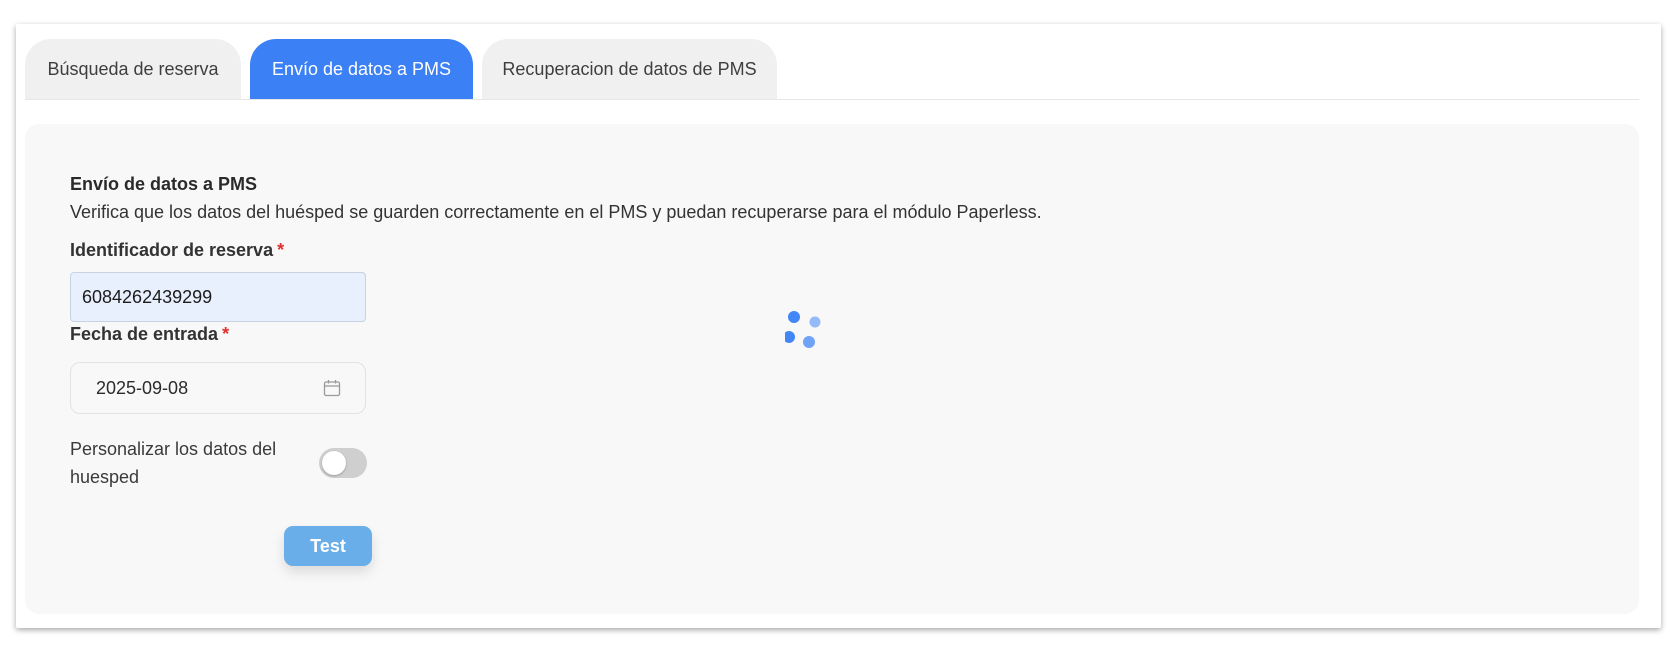 Image resolution: width=1680 pixels, height=650 pixels. I want to click on fecha-label: Fecha de entrada *, so click(150, 334).